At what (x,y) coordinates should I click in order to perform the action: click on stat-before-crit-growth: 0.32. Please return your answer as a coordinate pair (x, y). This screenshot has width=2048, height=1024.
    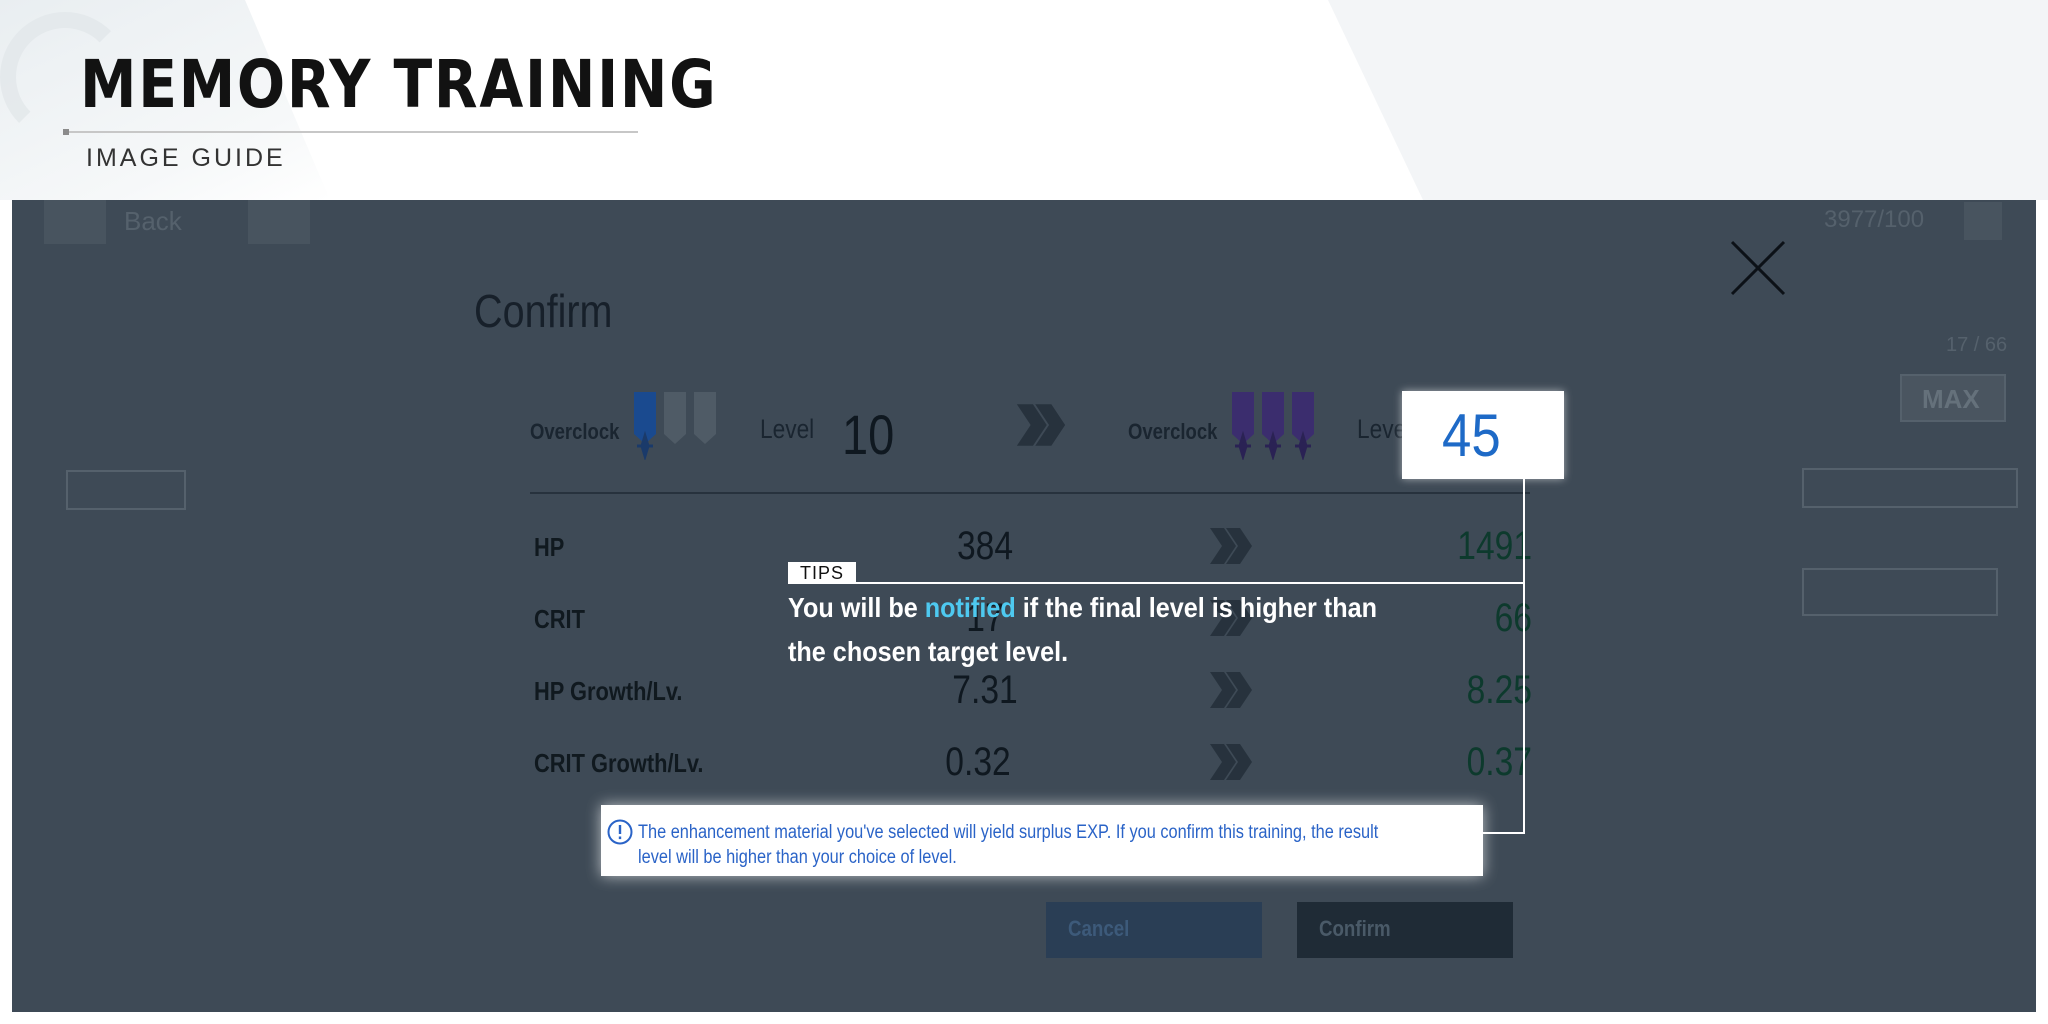
    Looking at the image, I should click on (978, 762).